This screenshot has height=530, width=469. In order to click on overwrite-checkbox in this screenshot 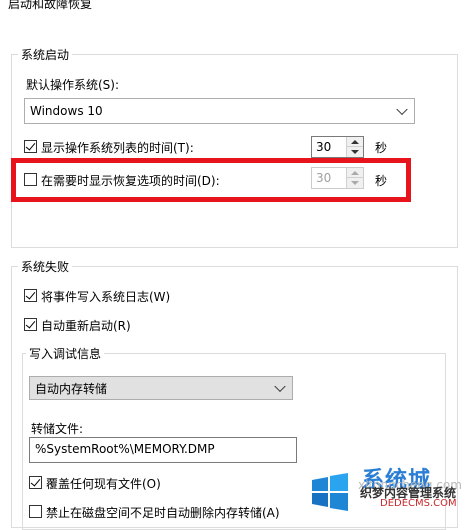, I will do `click(35, 482)`.